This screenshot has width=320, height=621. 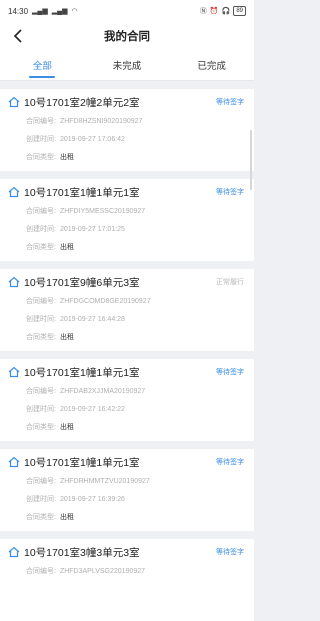 I want to click on contract-number-row: 合同编号: ZHFDIY5MESSC20190927, so click(x=135, y=212).